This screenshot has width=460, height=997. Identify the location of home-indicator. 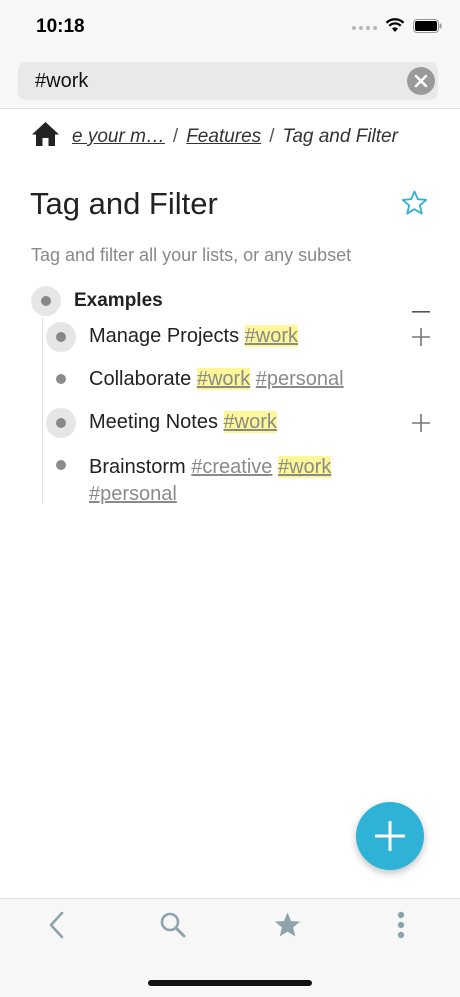
(230, 983).